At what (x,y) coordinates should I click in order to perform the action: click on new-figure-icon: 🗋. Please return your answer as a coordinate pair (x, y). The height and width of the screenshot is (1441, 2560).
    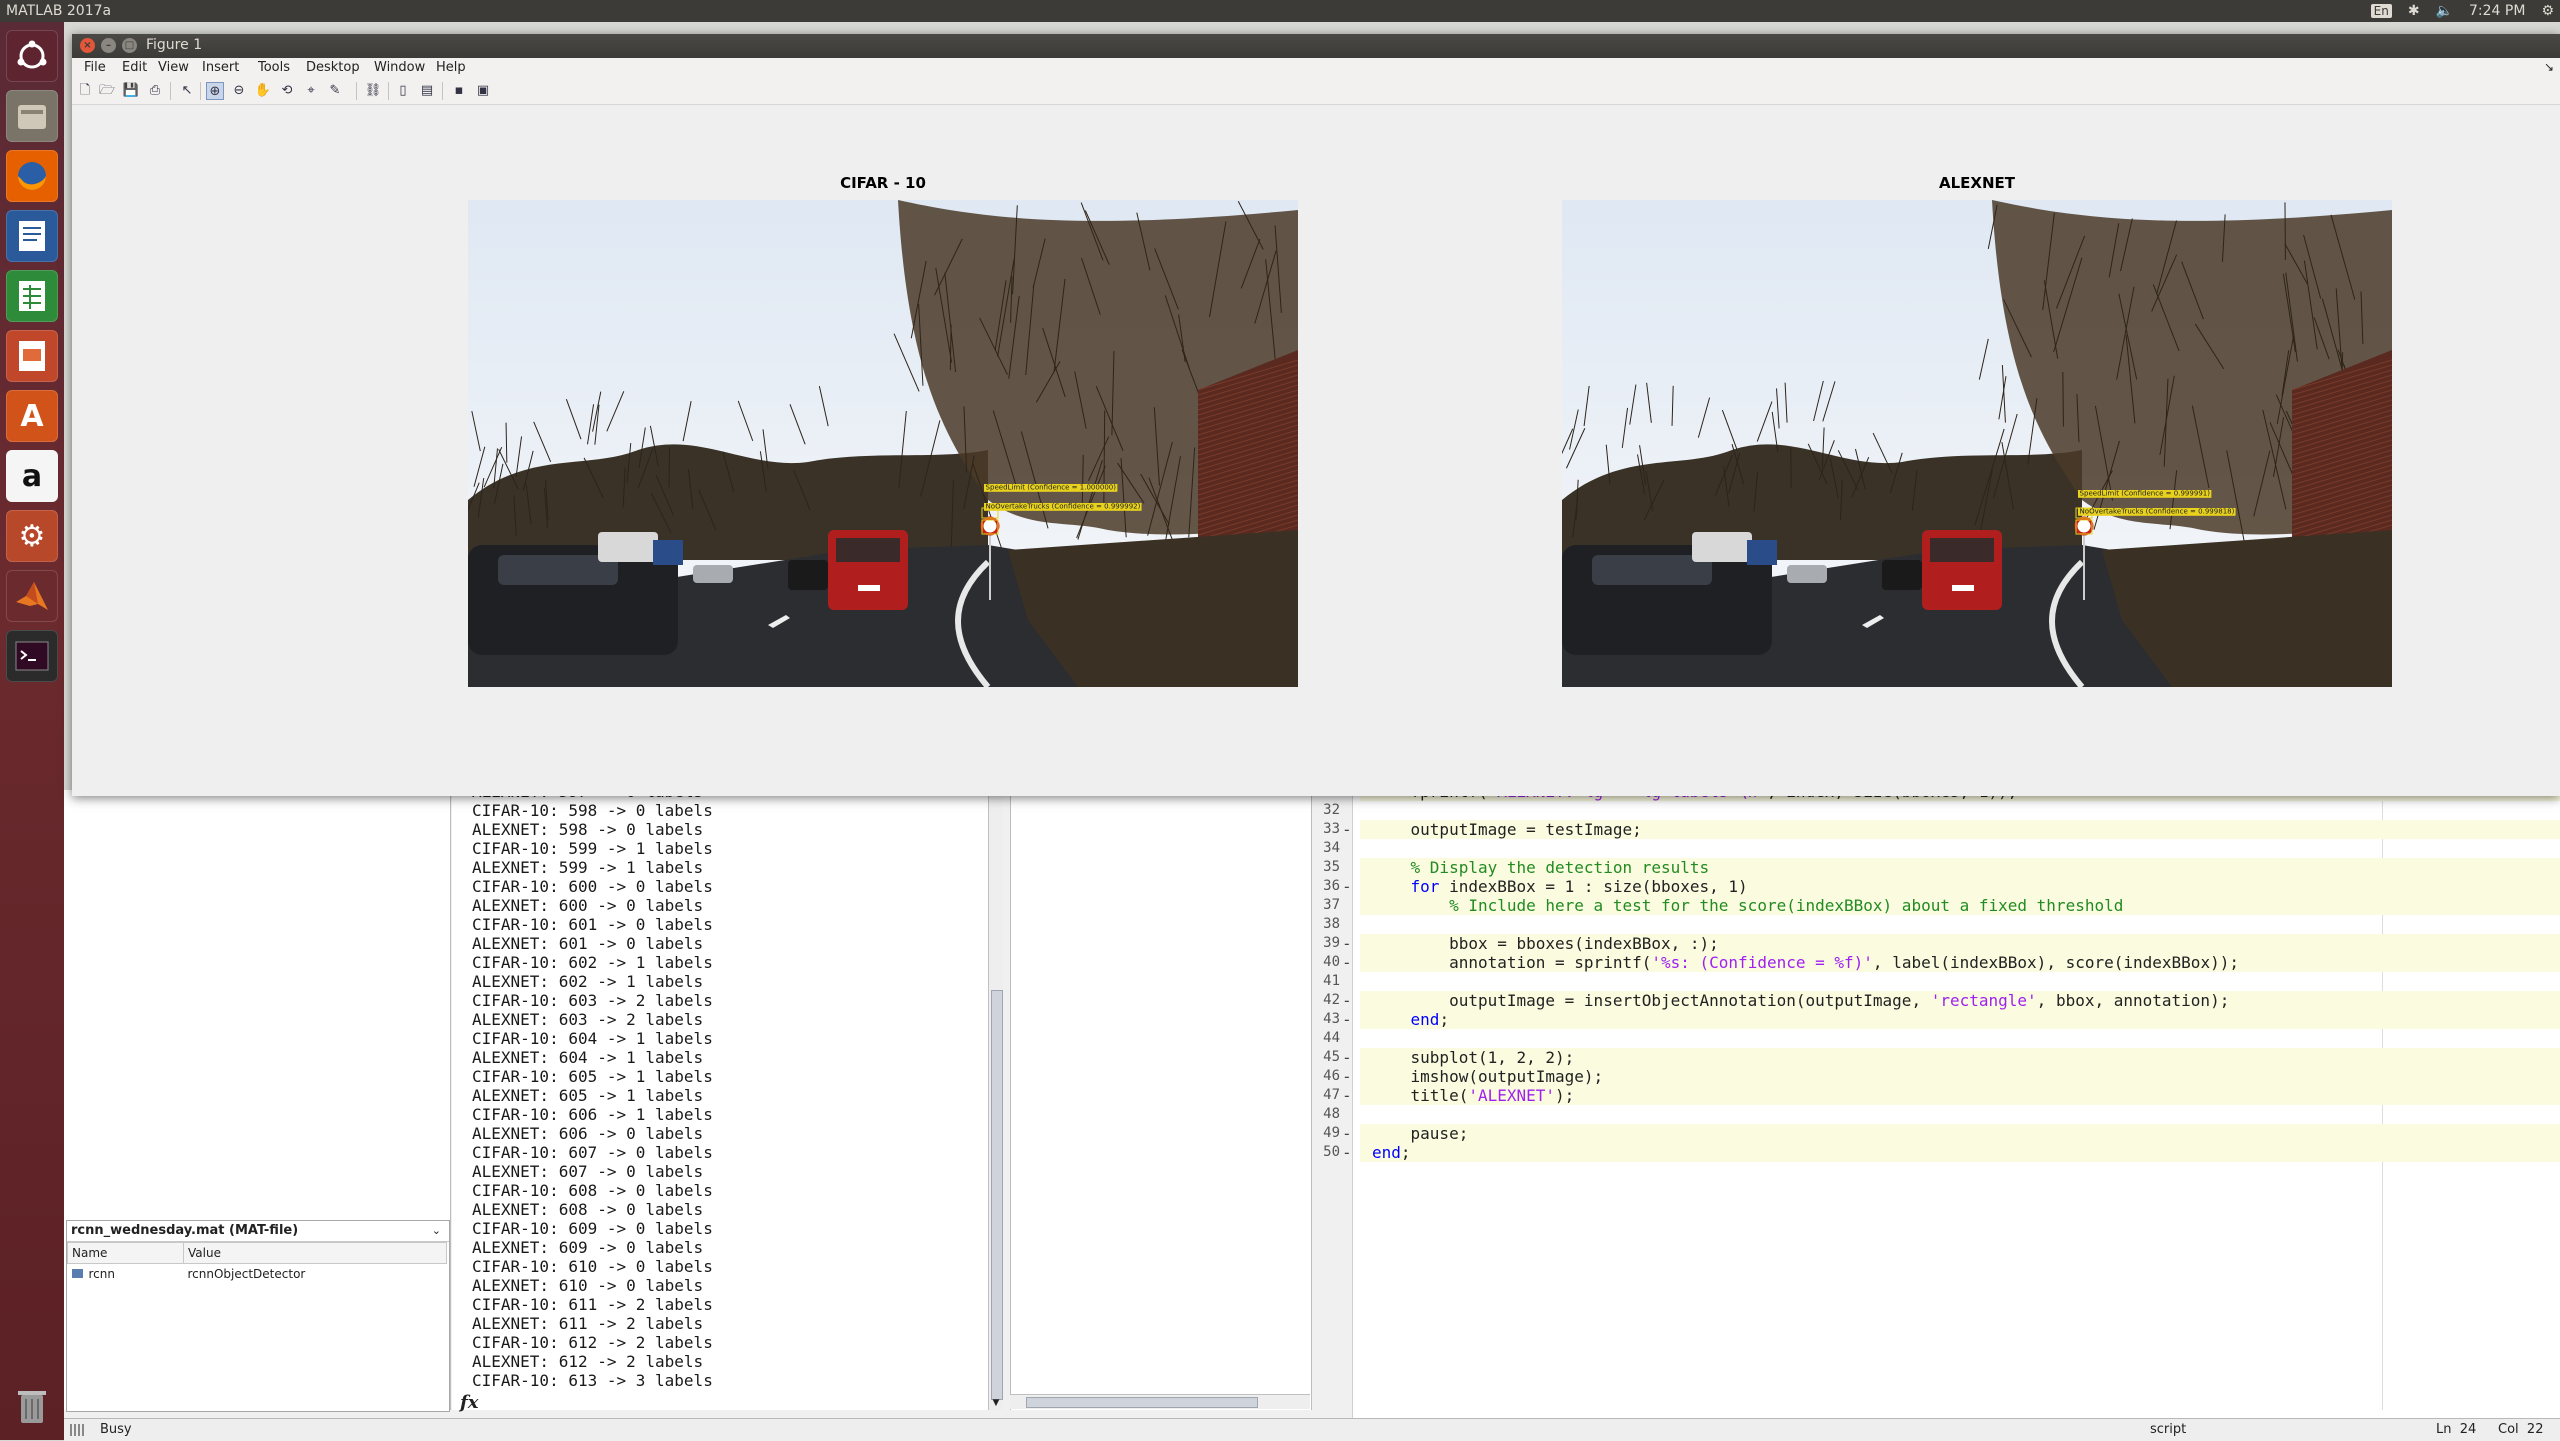
    Looking at the image, I should click on (85, 91).